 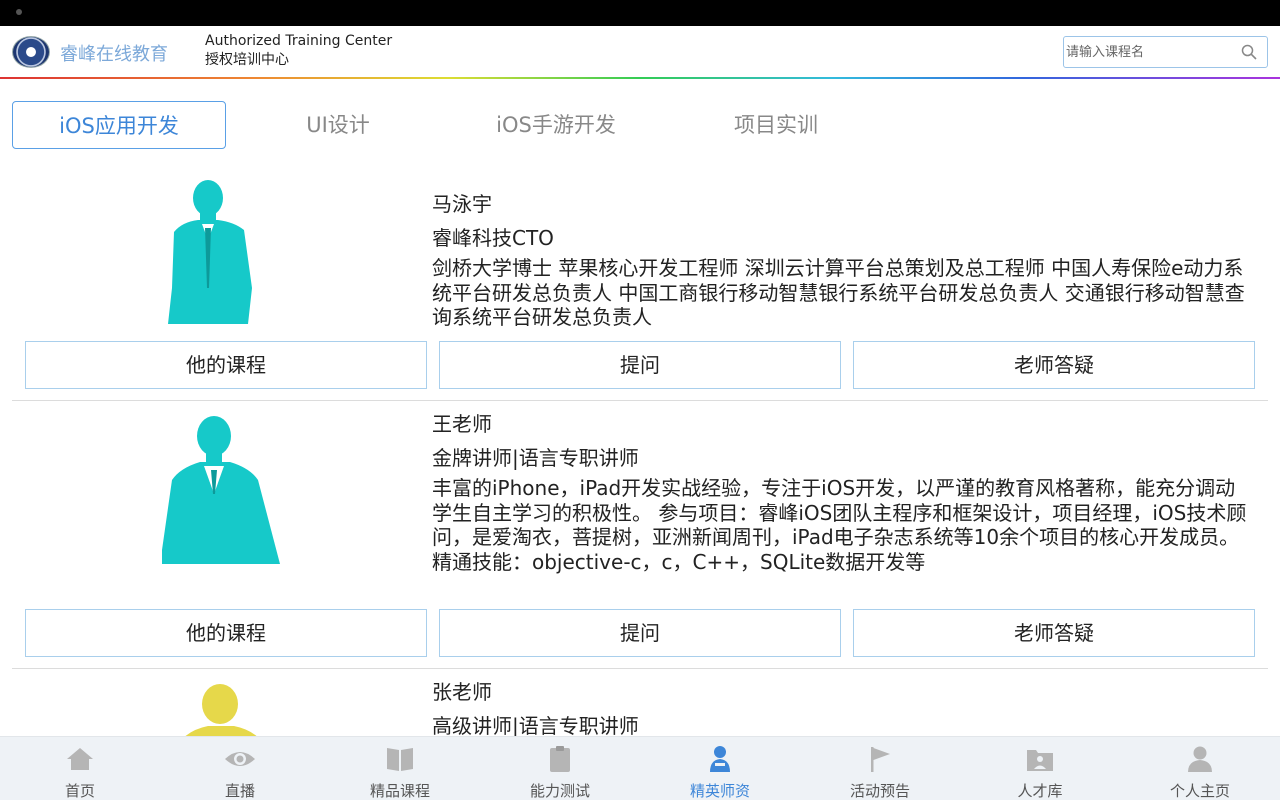 I want to click on nav-courses: 精品课程, so click(x=400, y=769).